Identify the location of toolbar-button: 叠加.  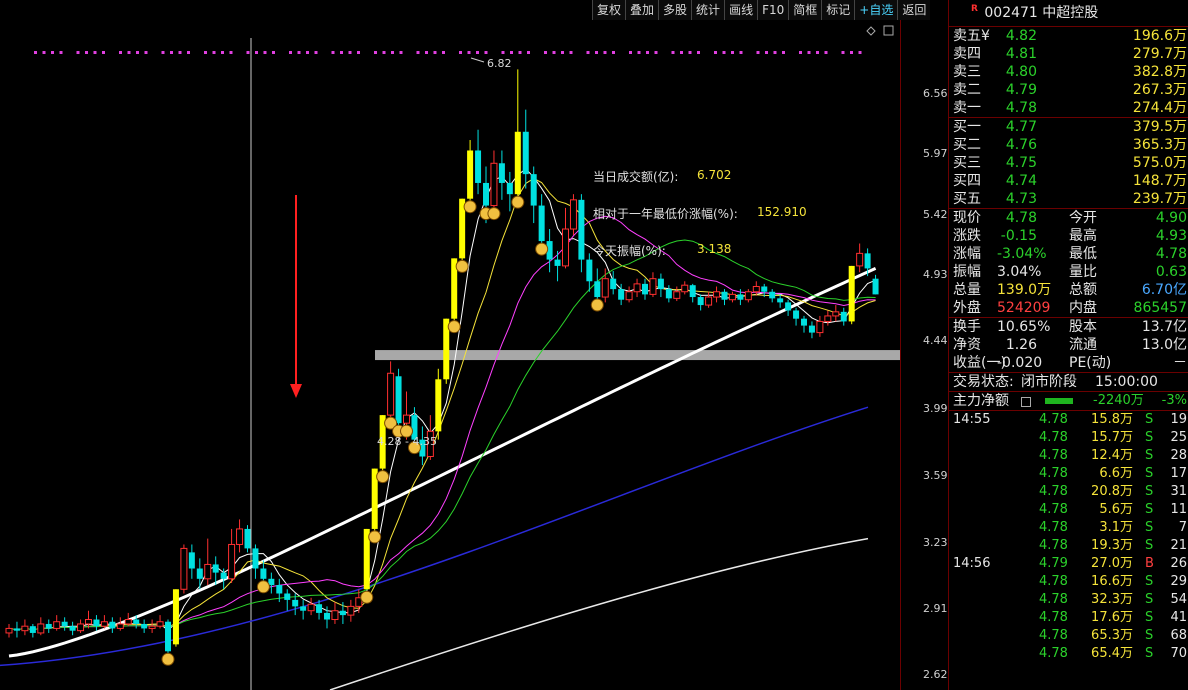
(641, 10).